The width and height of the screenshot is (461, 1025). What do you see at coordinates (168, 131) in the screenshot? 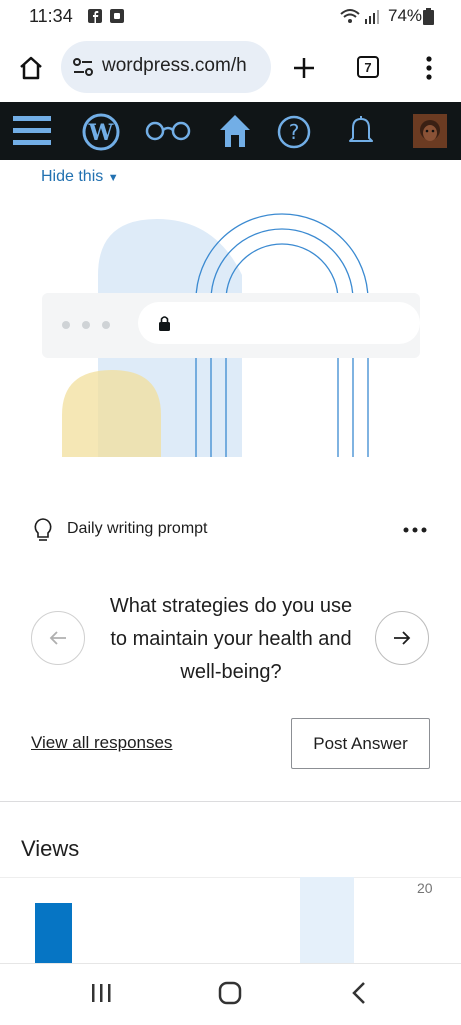
I see `reader-icon` at bounding box center [168, 131].